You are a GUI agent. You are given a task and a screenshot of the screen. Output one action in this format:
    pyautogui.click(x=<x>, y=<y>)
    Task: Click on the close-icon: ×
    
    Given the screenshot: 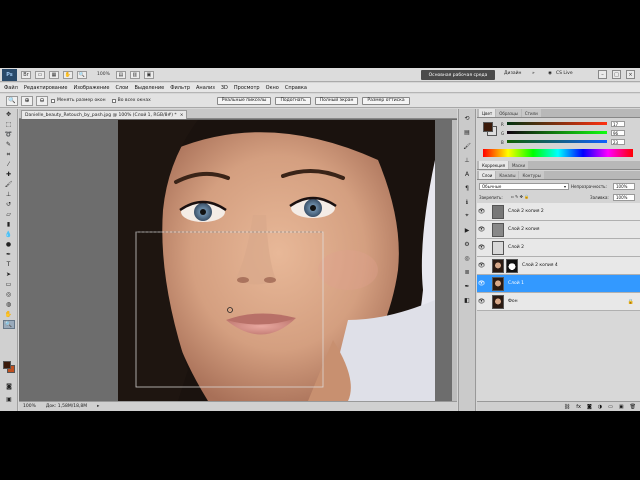 What is the action you would take?
    pyautogui.click(x=630, y=74)
    